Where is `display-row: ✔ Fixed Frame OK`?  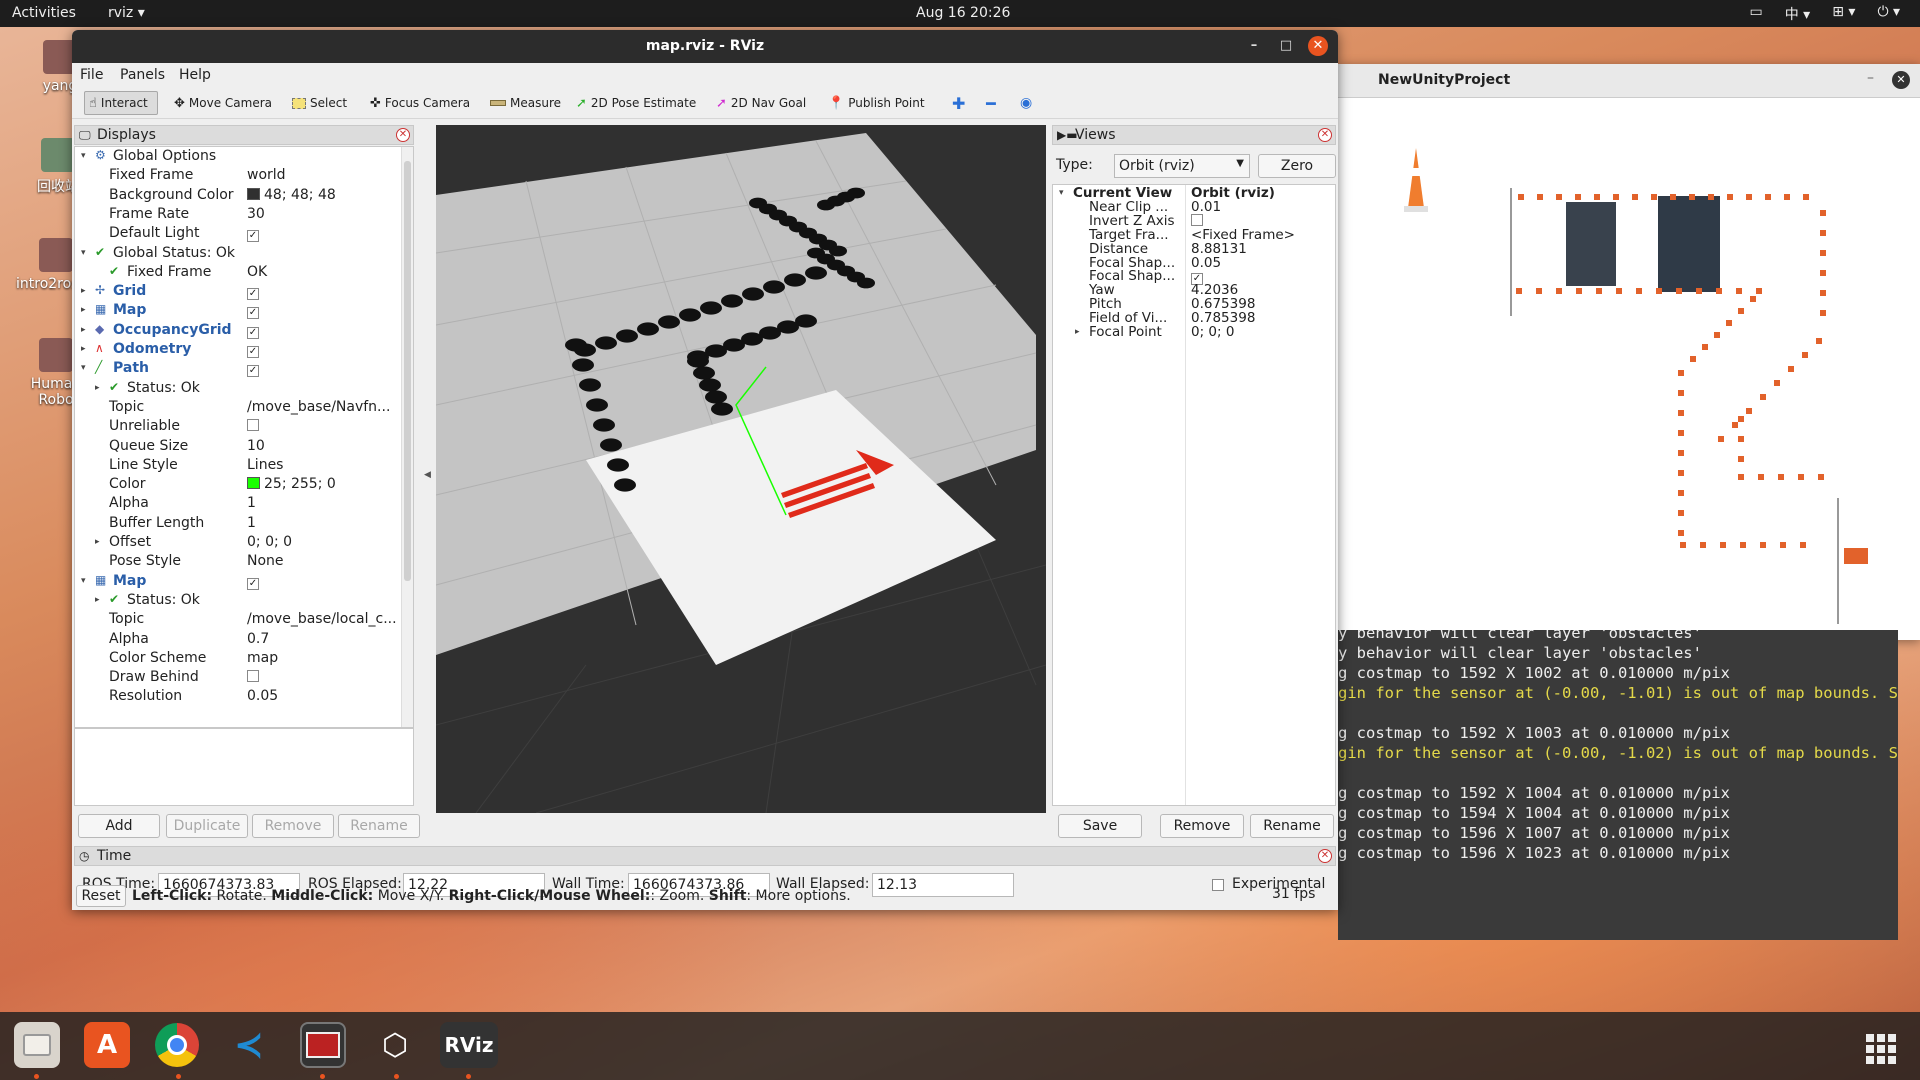 display-row: ✔ Fixed Frame OK is located at coordinates (244, 272).